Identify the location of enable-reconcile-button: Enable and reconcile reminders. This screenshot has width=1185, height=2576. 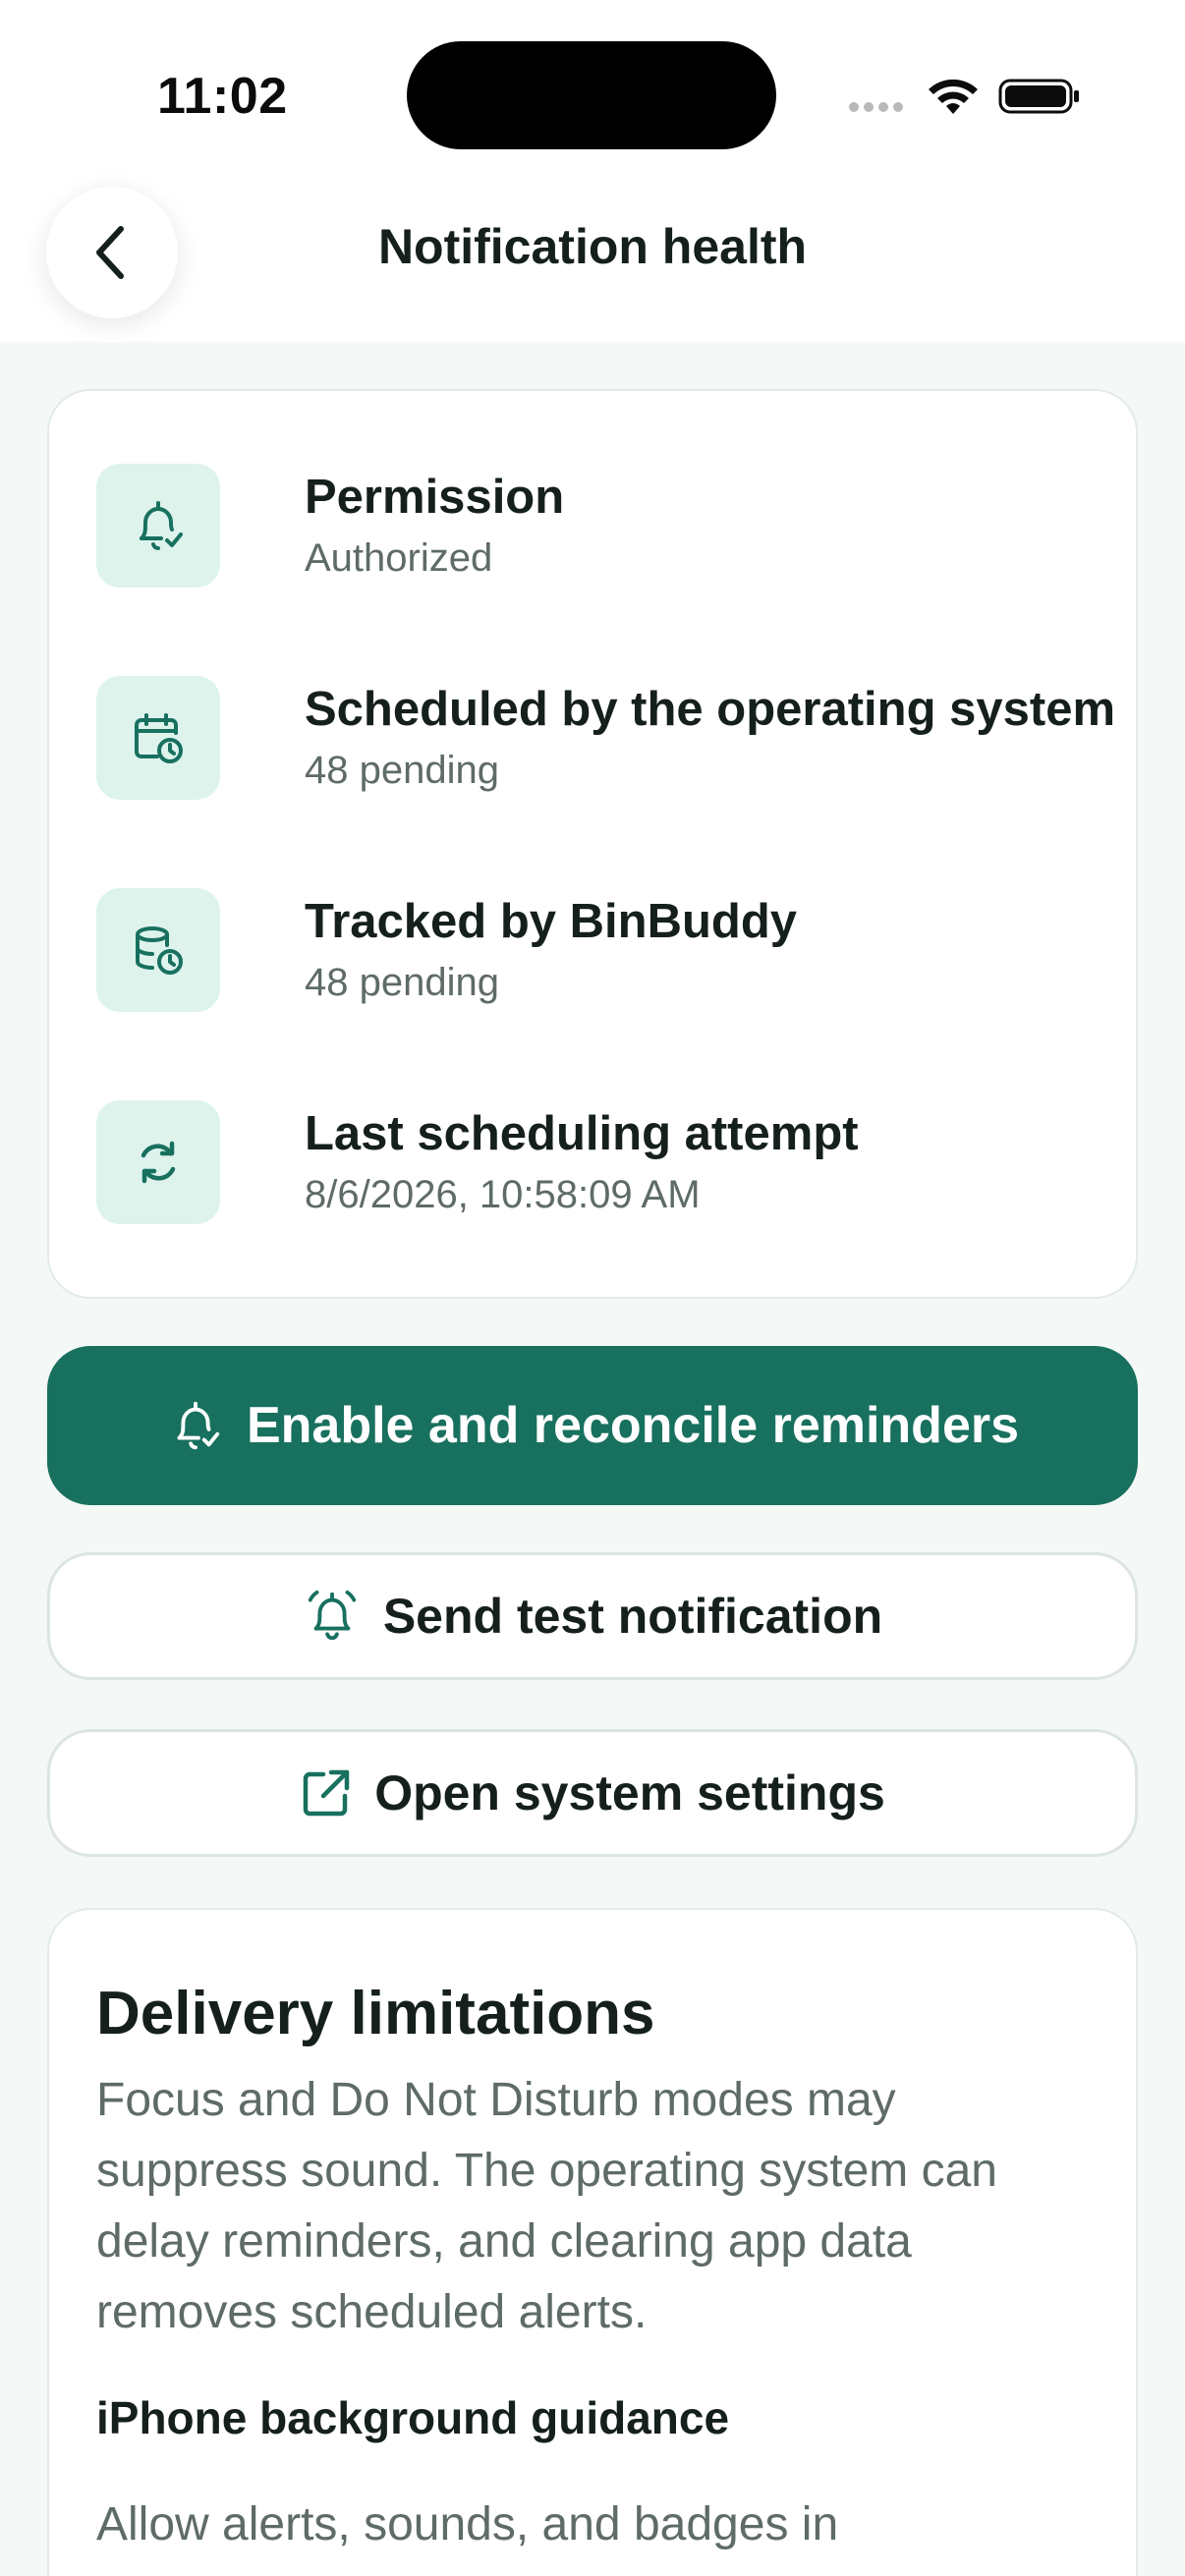
(592, 1425).